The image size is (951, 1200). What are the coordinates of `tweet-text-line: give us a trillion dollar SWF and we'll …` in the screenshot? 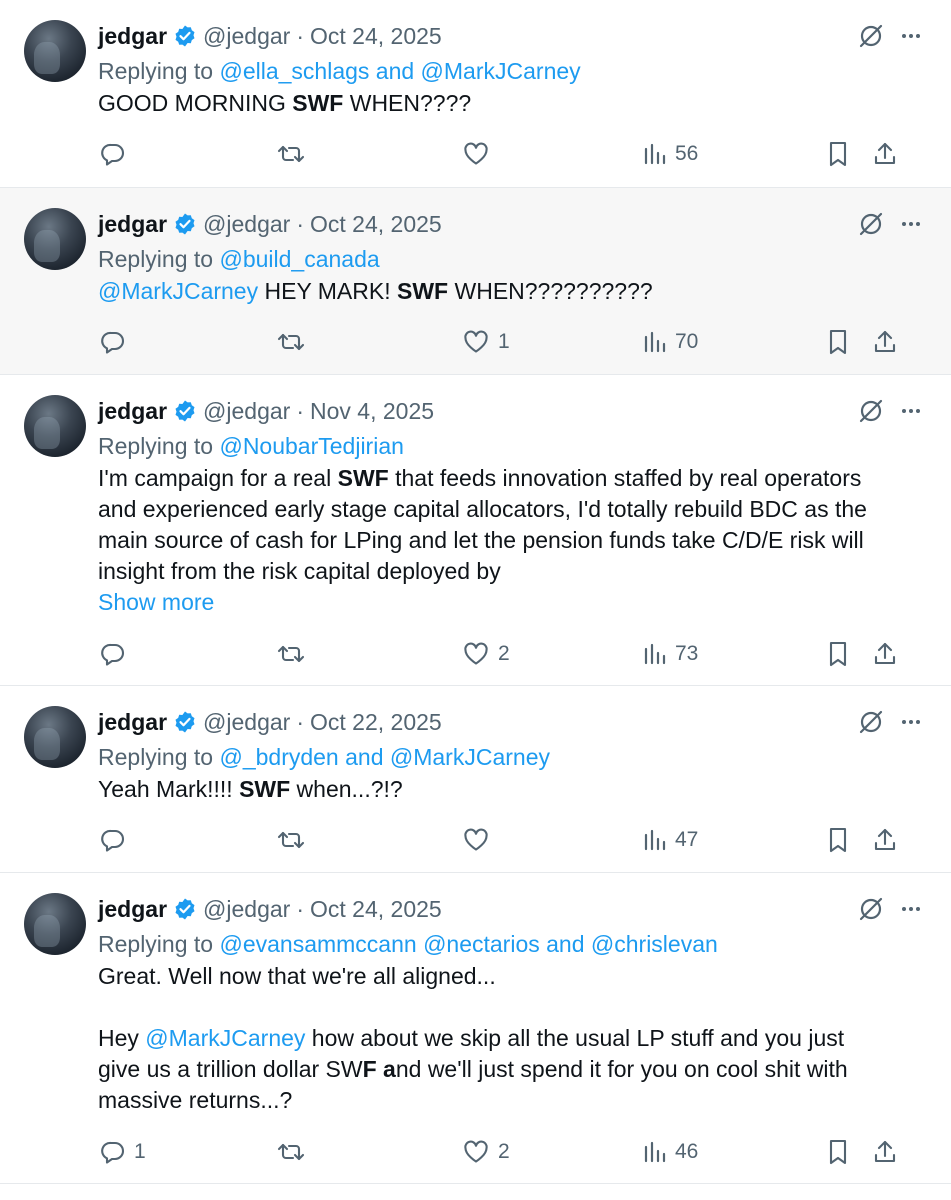 It's located at (510, 1069).